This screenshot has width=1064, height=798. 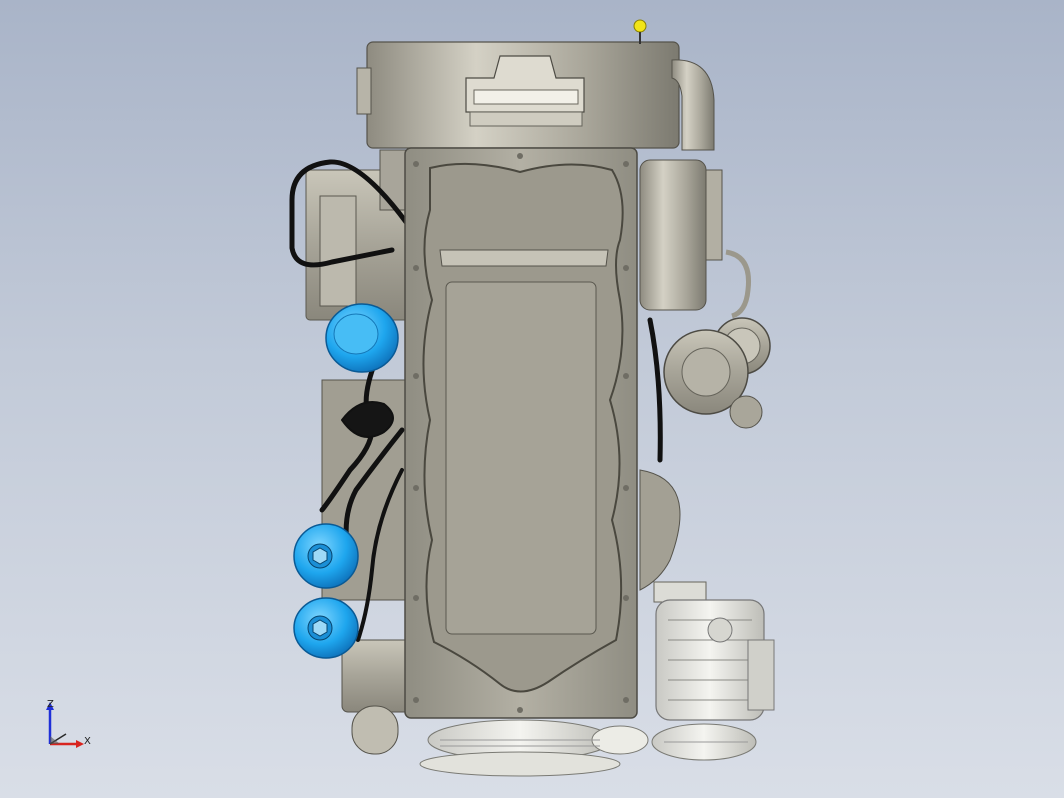 I want to click on fuel-filter-middle, so click(x=326, y=556).